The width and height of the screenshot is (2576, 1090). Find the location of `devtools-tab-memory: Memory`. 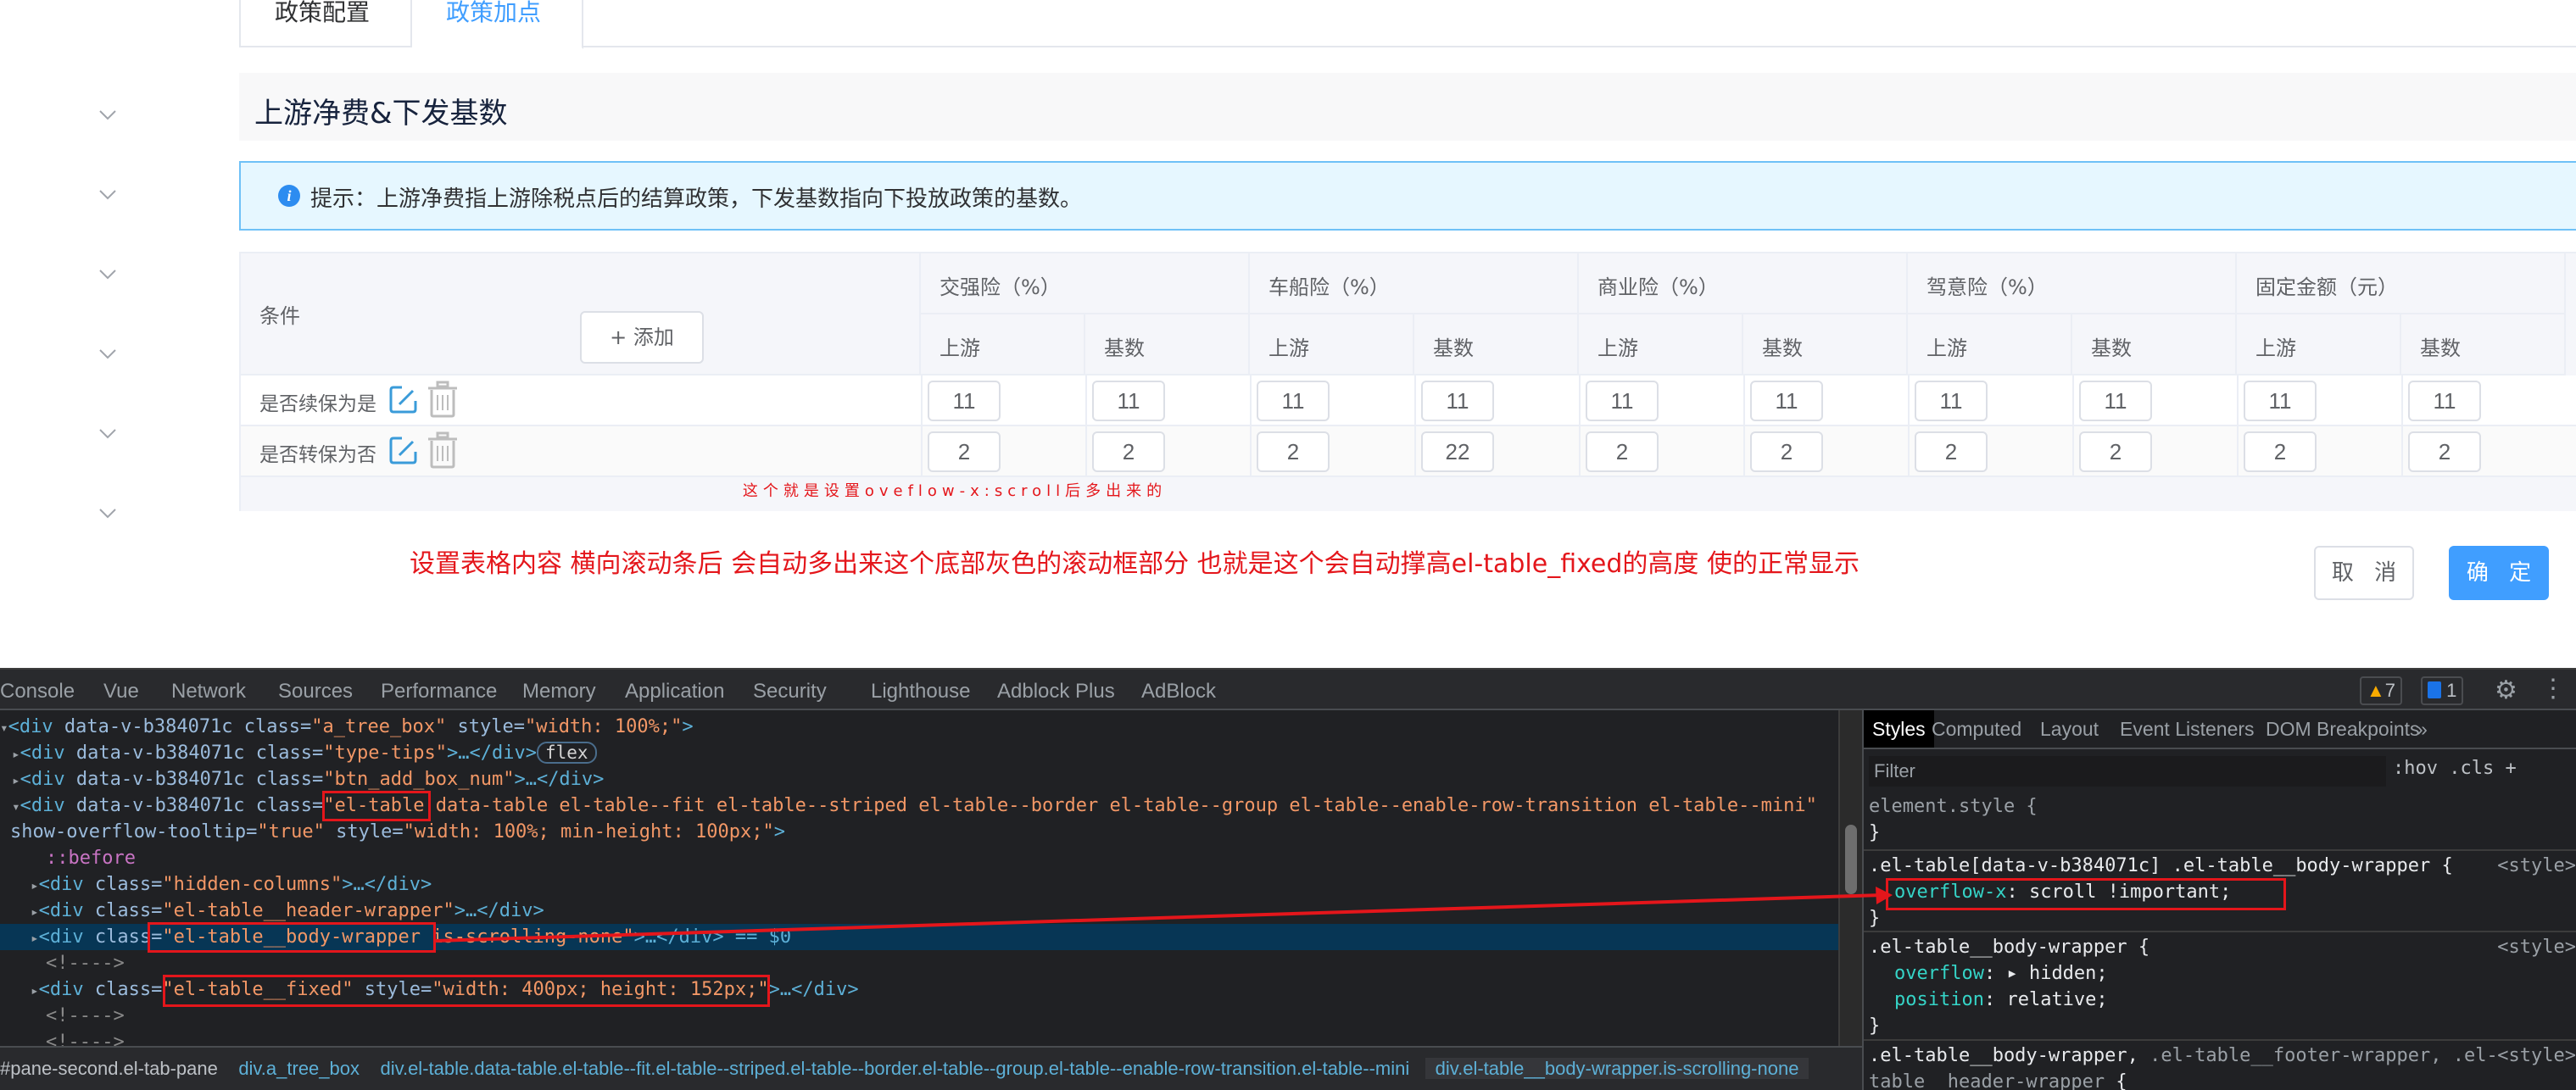

devtools-tab-memory: Memory is located at coordinates (559, 691).